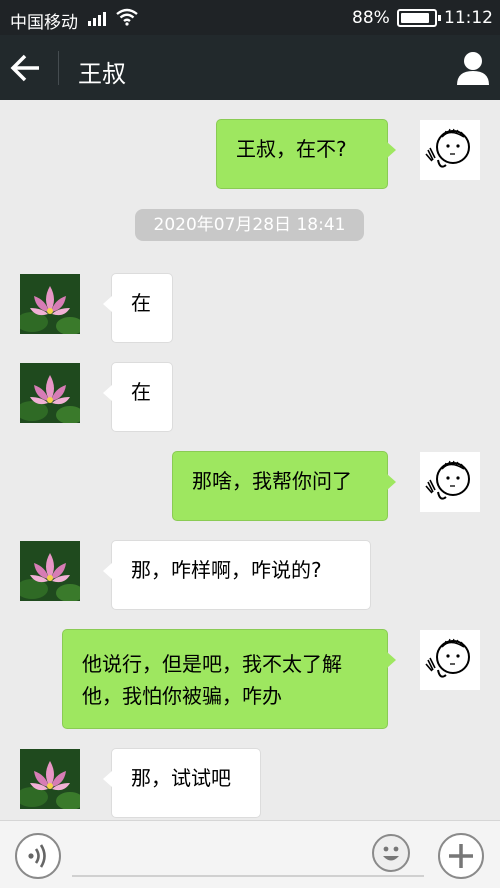 This screenshot has height=888, width=500. I want to click on battery-percent: 88%, so click(371, 18).